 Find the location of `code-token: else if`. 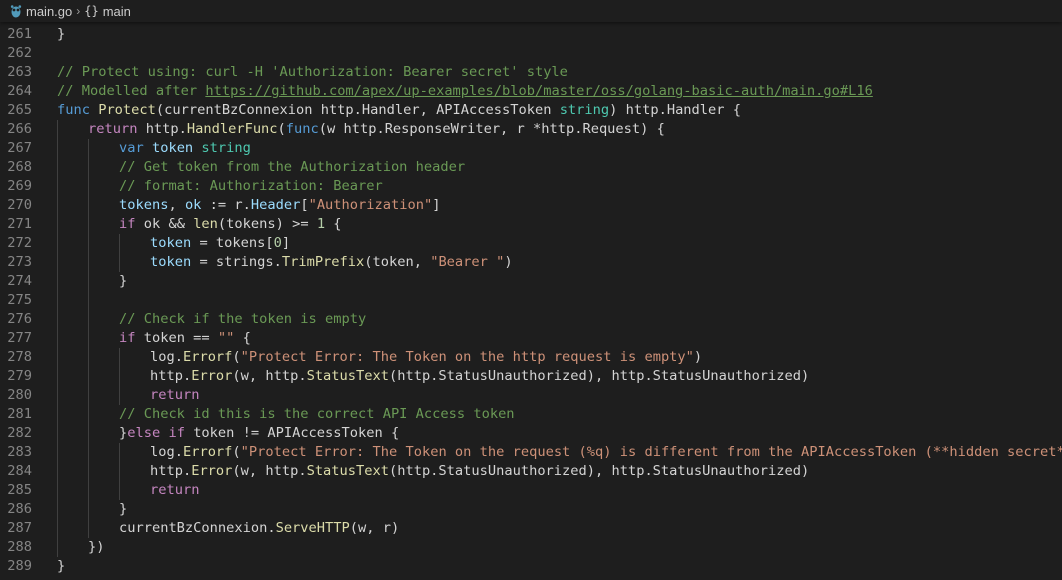

code-token: else if is located at coordinates (160, 433).